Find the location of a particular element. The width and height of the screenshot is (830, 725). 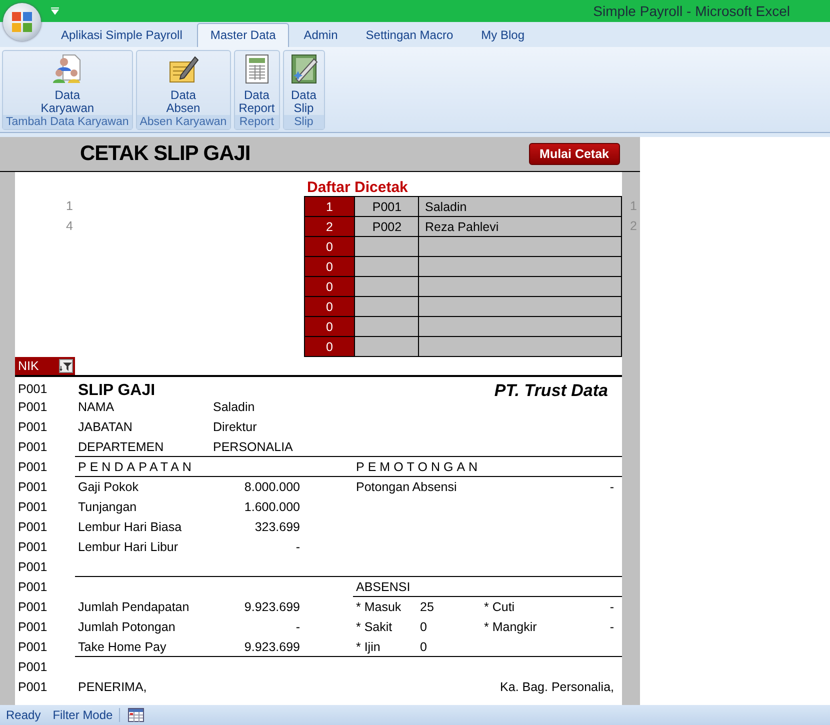

attendance-label: * Mangkir is located at coordinates (510, 627).